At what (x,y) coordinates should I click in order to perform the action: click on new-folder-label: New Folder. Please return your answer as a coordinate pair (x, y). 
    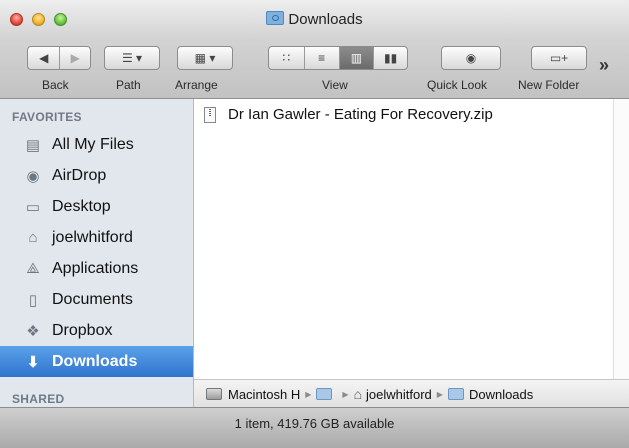
    Looking at the image, I should click on (549, 85).